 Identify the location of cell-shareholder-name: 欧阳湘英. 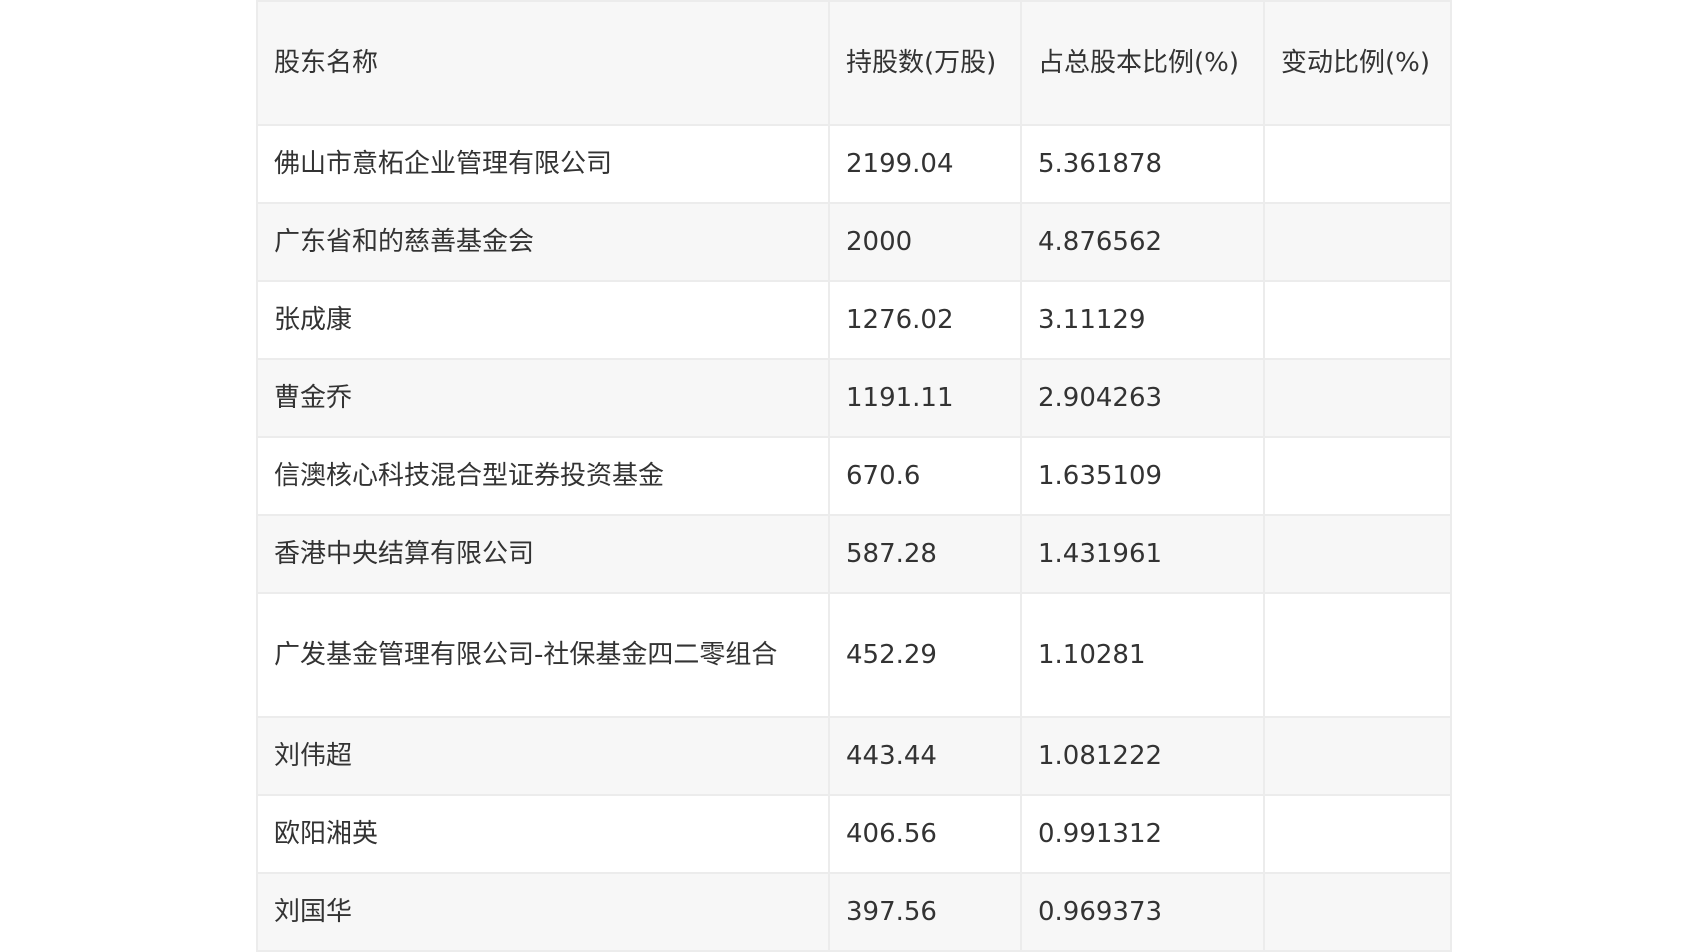
(543, 834).